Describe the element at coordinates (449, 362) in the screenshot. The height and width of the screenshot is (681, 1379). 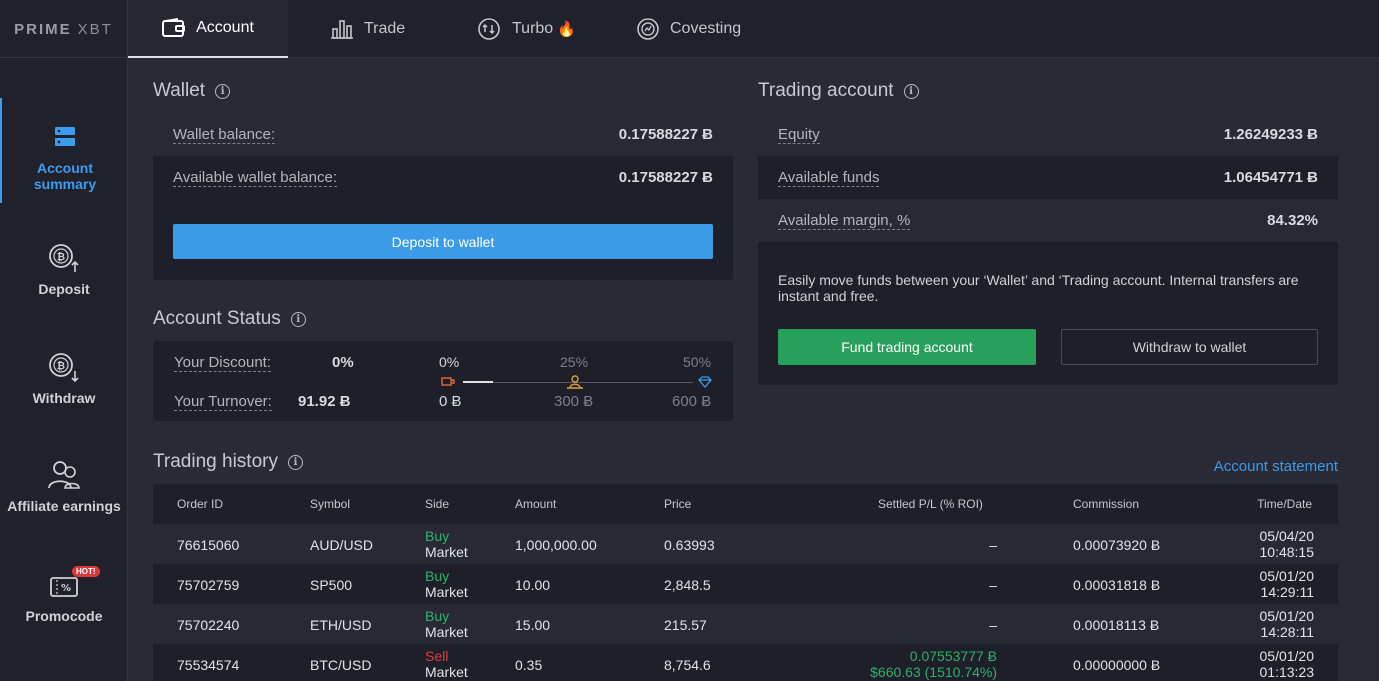
I see `tier-0-percent: 0%` at that location.